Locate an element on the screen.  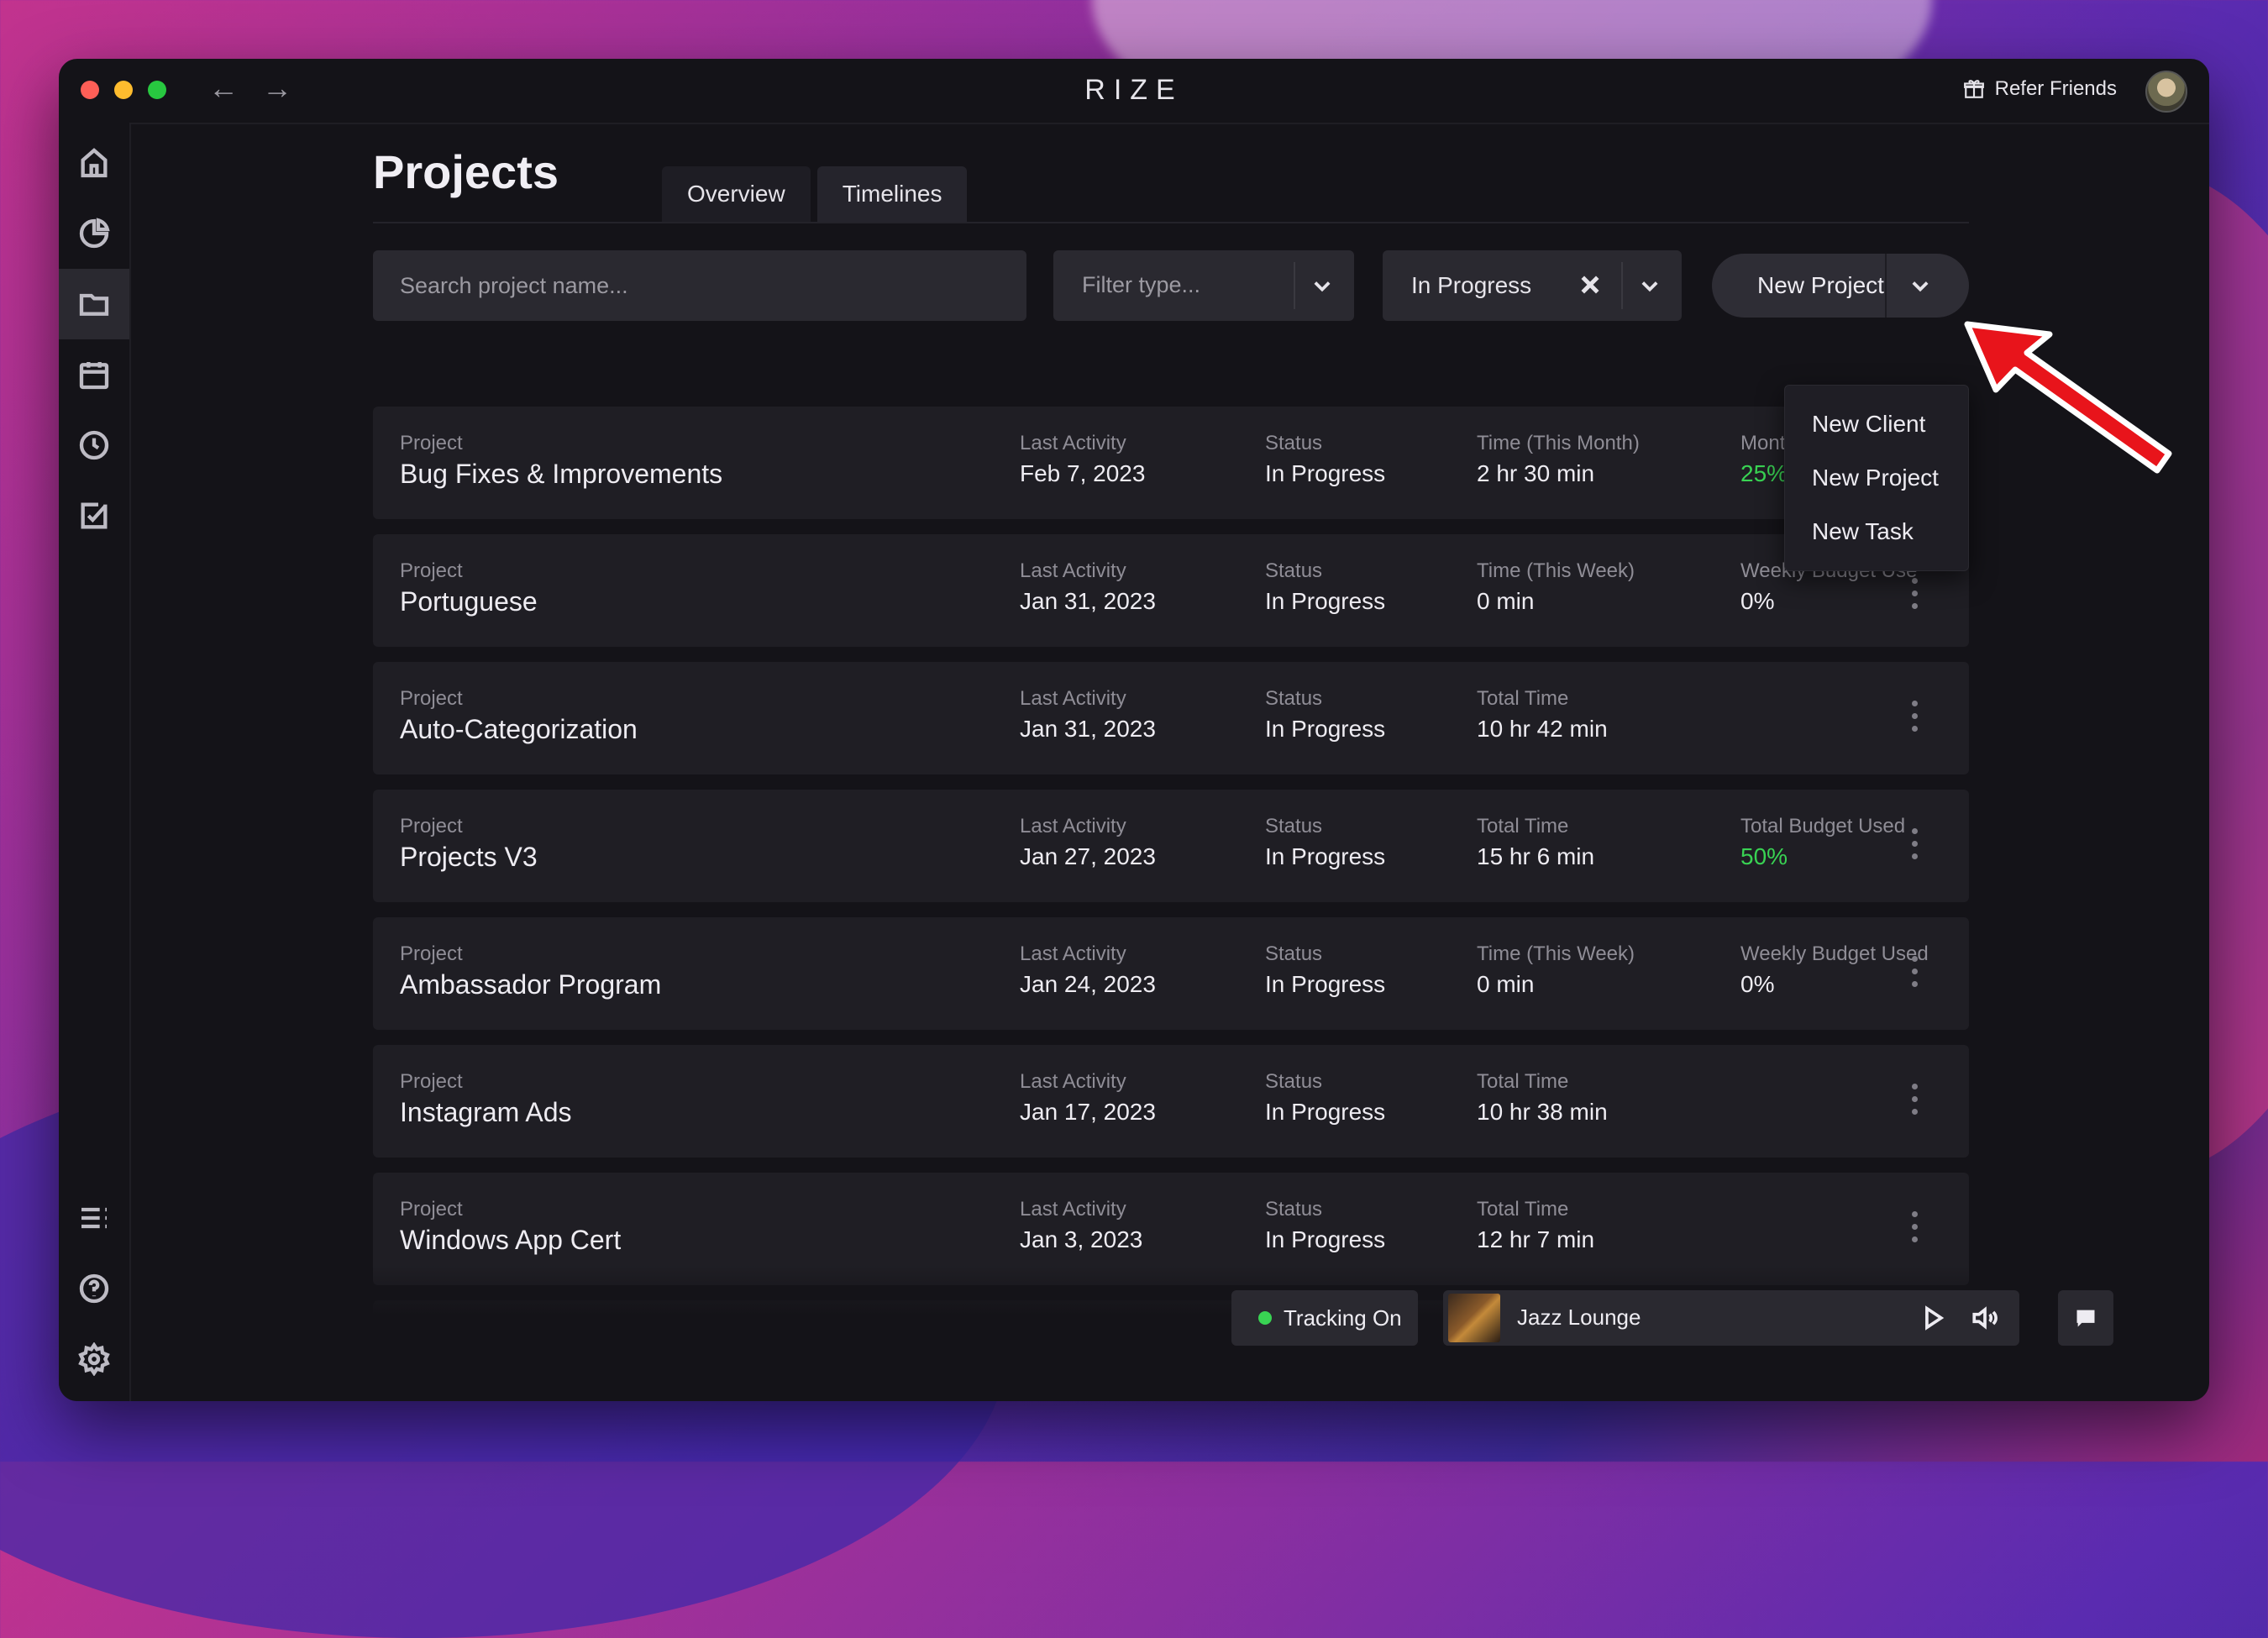
gear-icon is located at coordinates (94, 1359).